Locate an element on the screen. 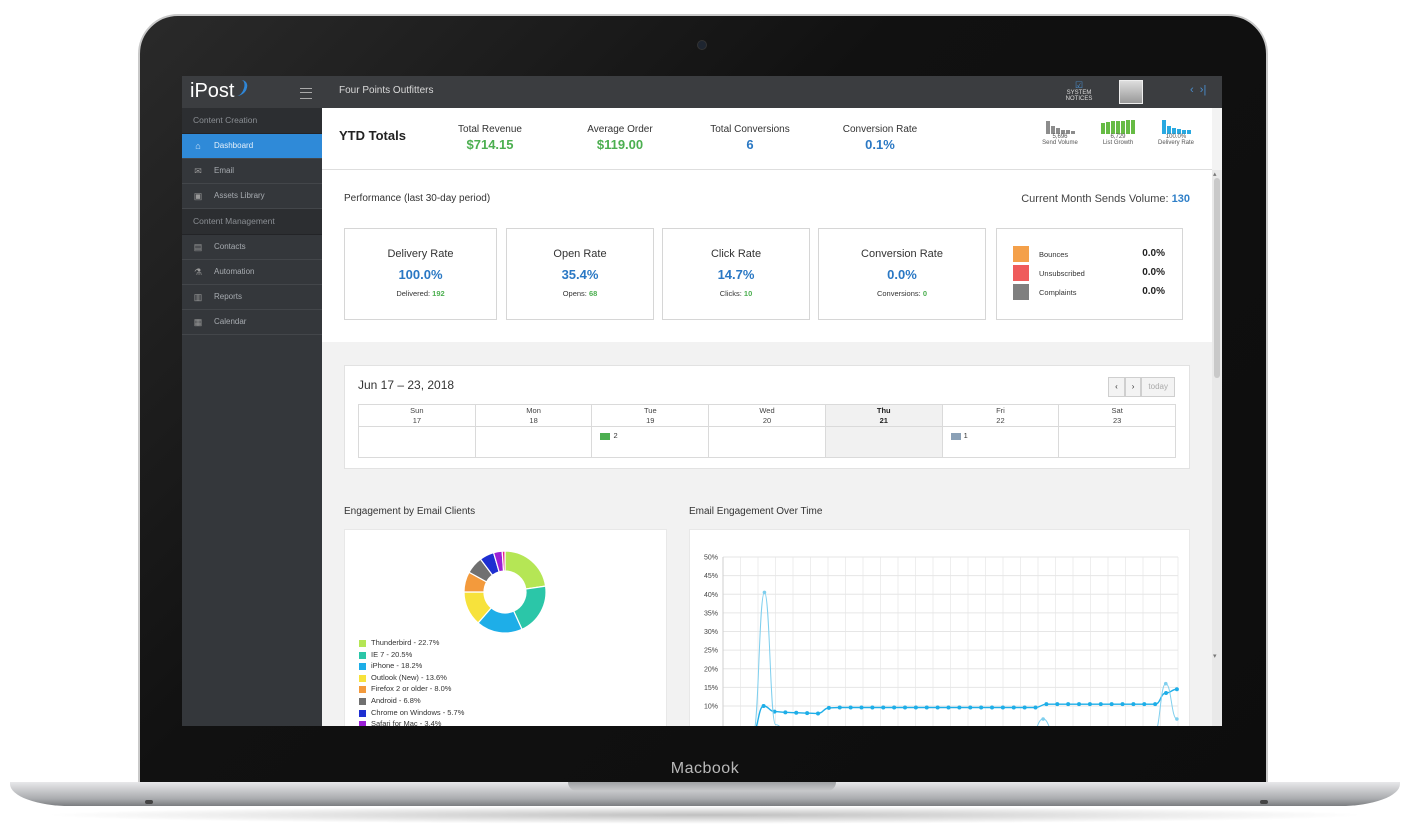 This screenshot has width=1410, height=840. kpi-label: Total Conversions is located at coordinates (750, 129).